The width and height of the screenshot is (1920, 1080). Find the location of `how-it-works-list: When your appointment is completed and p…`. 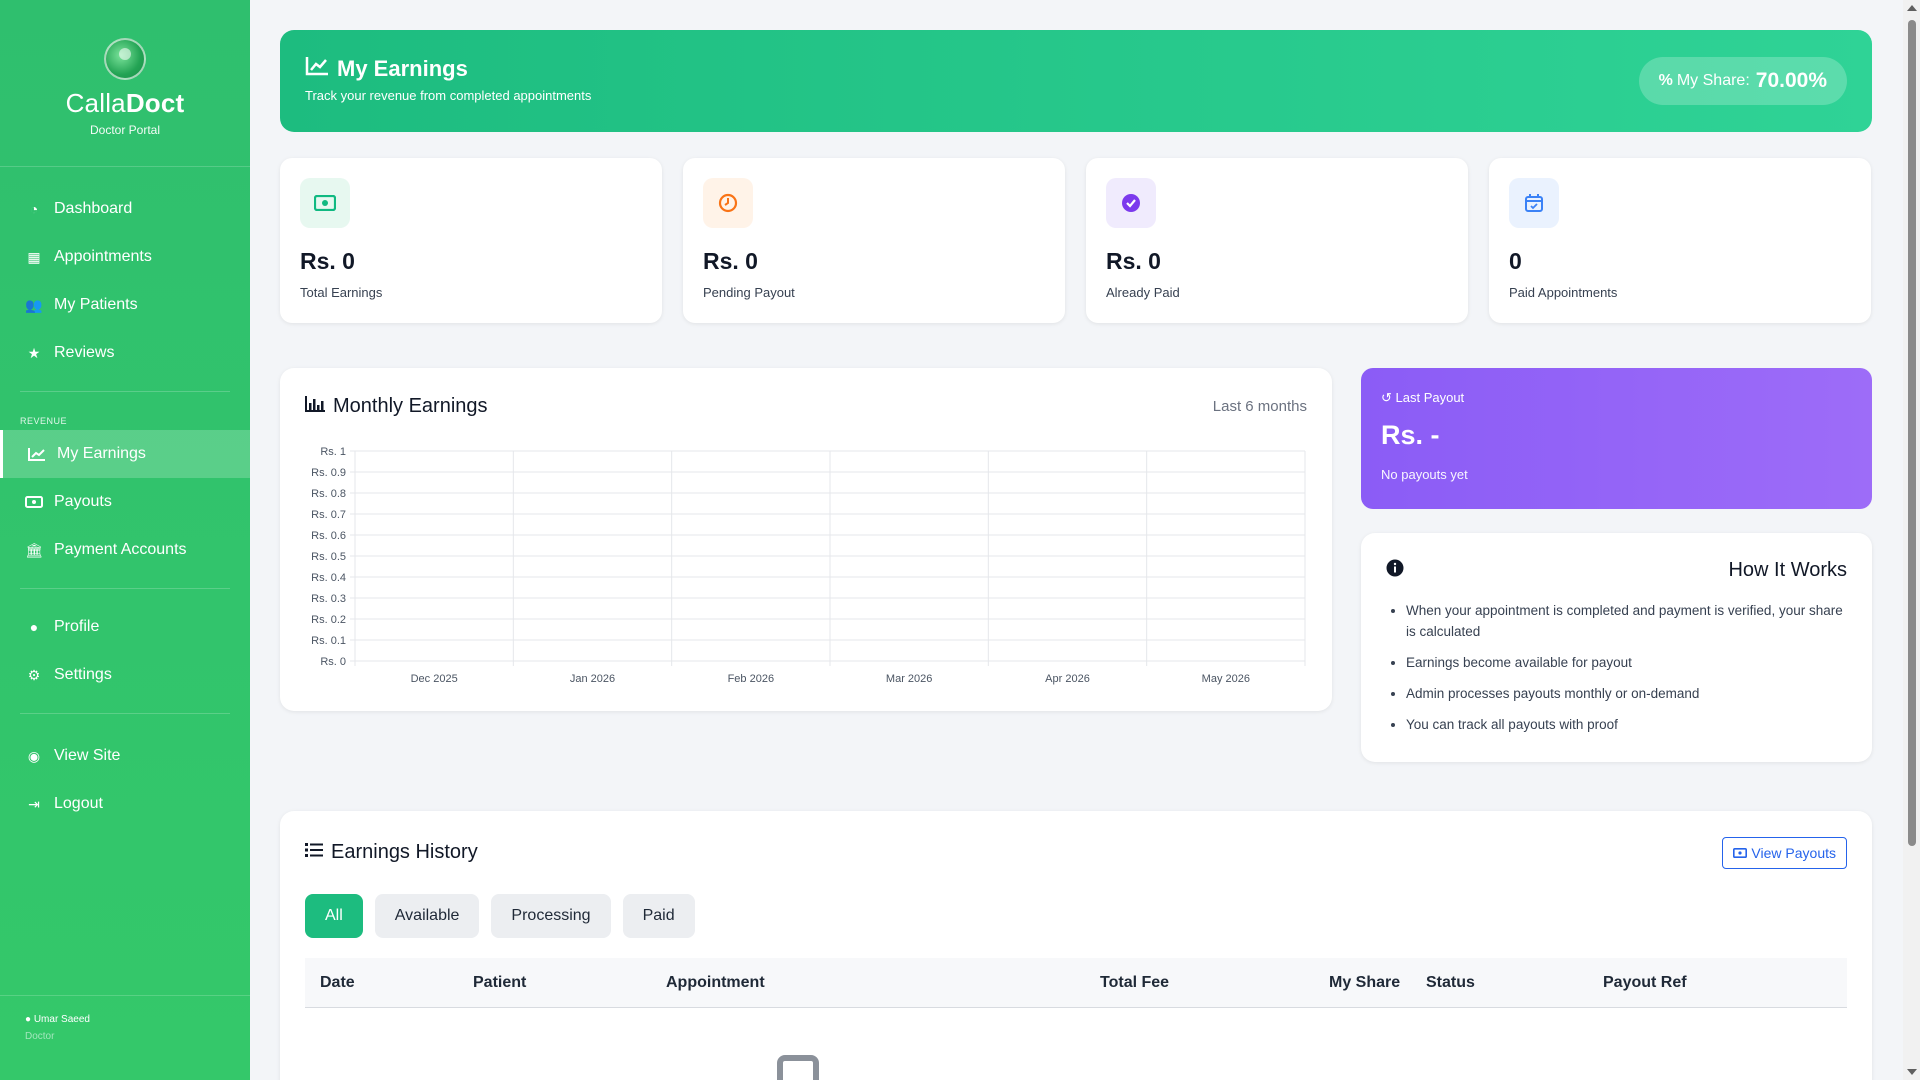

how-it-works-list: When your appointment is completed and p… is located at coordinates (1616, 667).